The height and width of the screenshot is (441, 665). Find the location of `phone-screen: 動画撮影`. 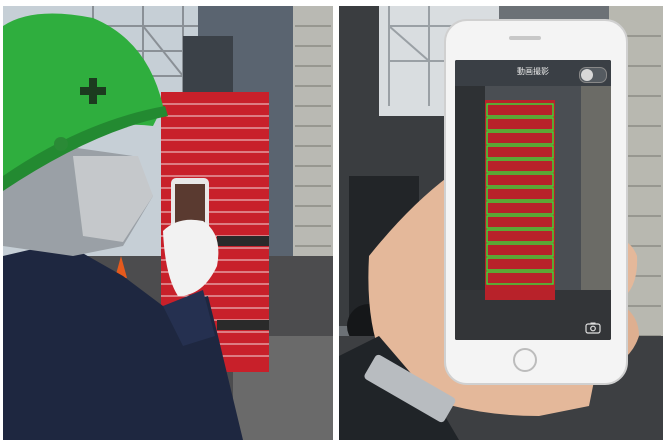

phone-screen: 動画撮影 is located at coordinates (533, 200).